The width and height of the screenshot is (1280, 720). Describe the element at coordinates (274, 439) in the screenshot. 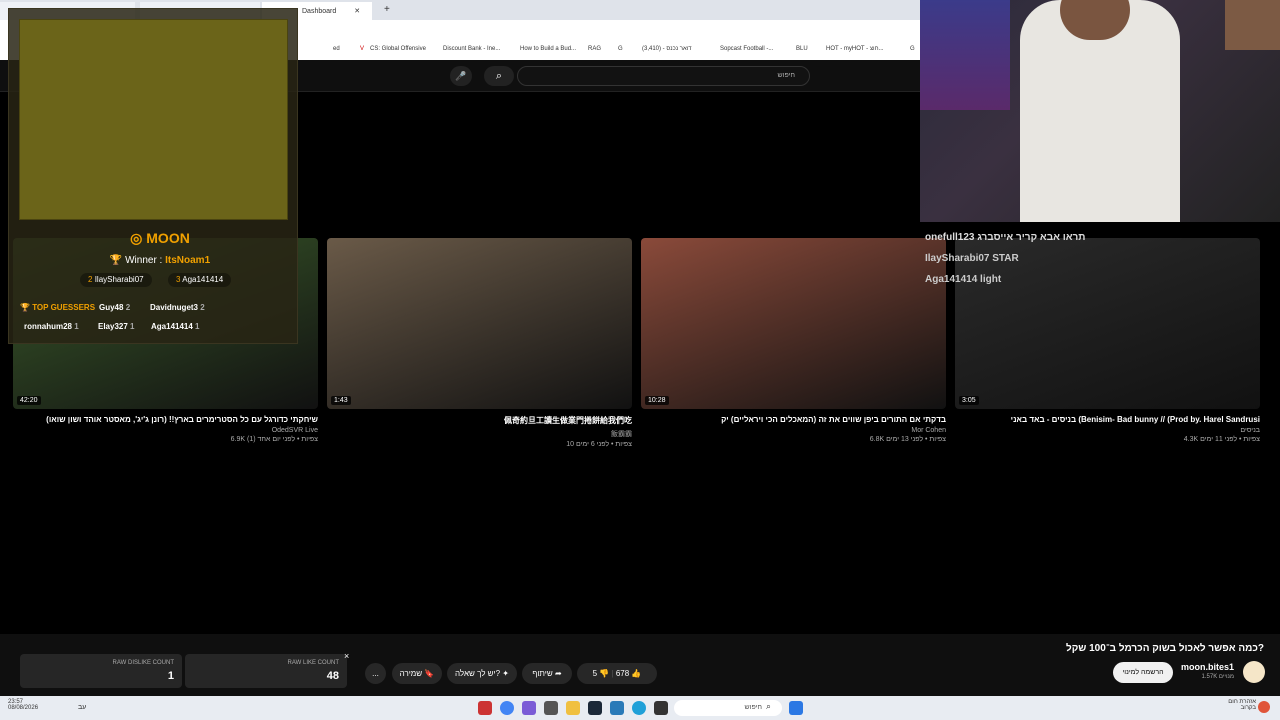

I see `video-stats: 6.9K צפיות • לפני יום אחד (1)` at that location.